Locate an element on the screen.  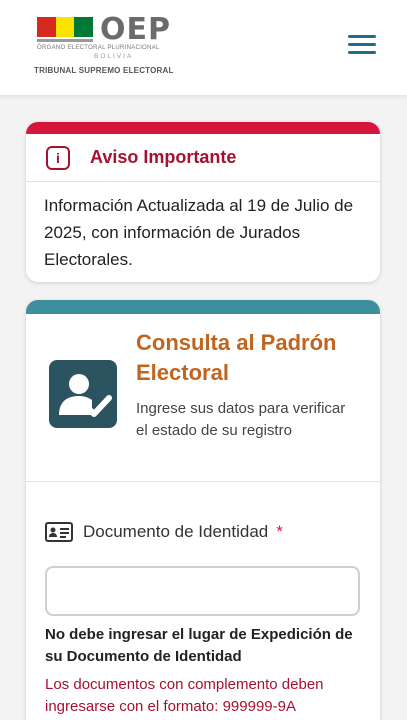
id-field-label: Documento de Identidad * is located at coordinates (164, 532).